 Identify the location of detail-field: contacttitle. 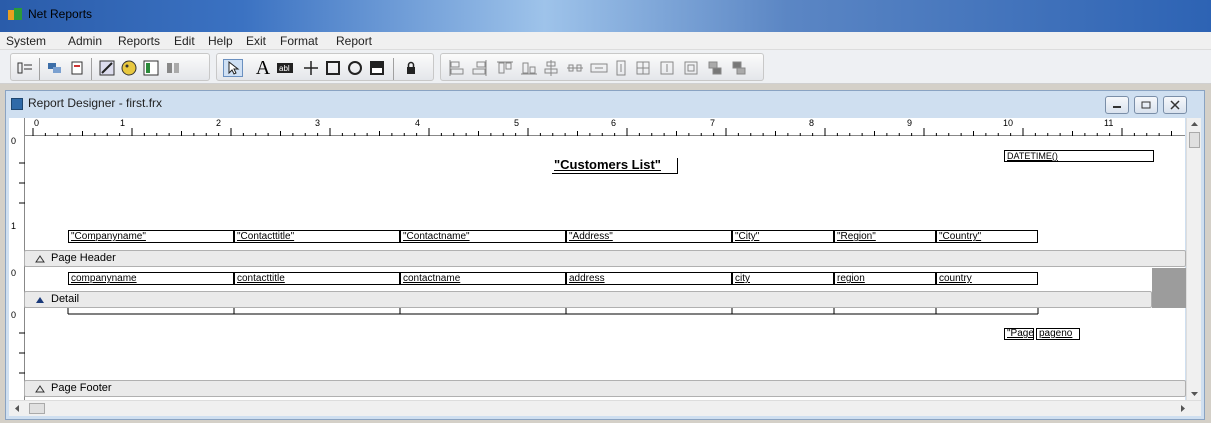
(317, 278).